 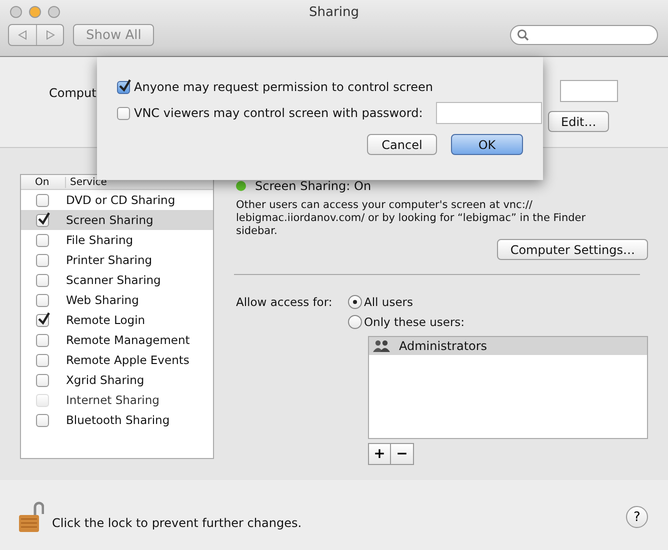 I want to click on service-row: Printer Sharing, so click(x=117, y=260).